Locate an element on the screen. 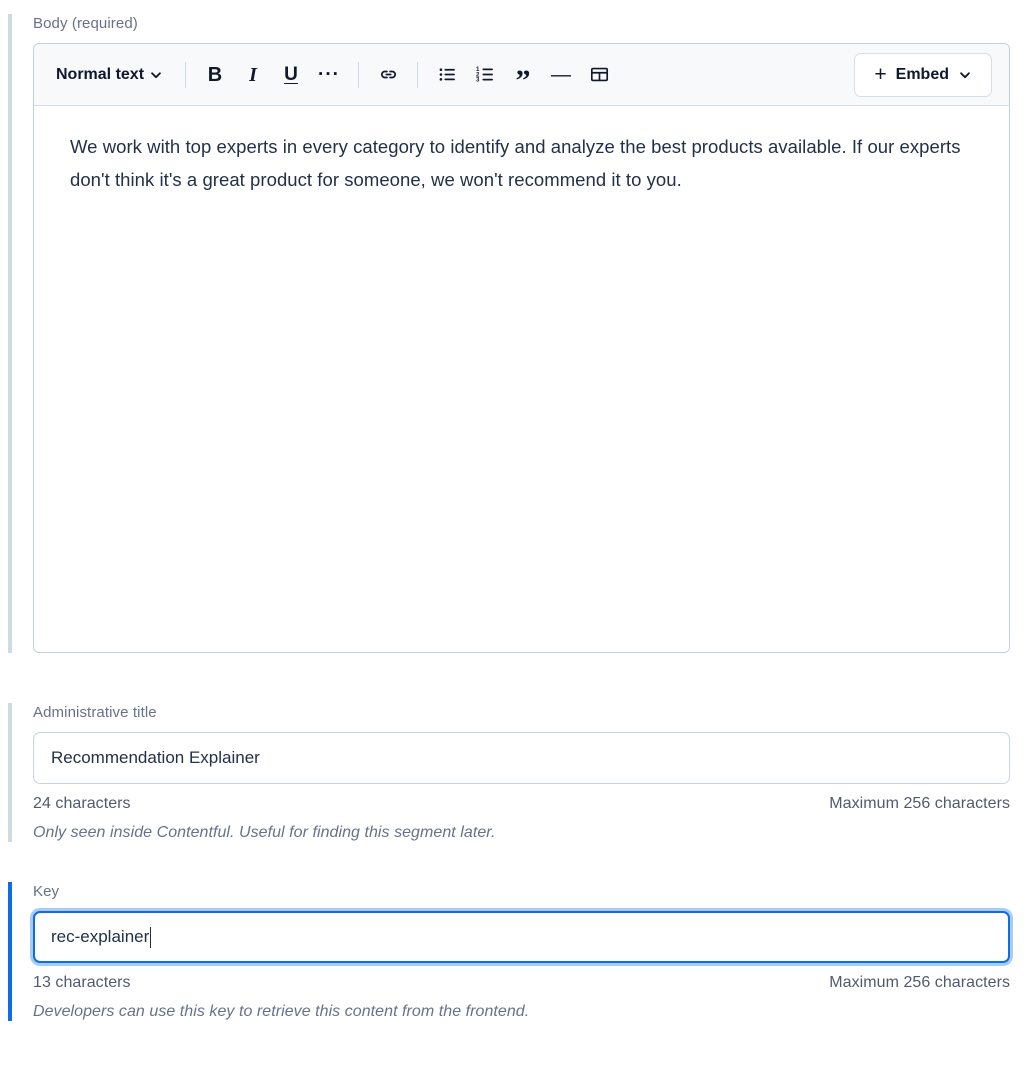  administrative-title-label: Administrative title is located at coordinates (95, 712).